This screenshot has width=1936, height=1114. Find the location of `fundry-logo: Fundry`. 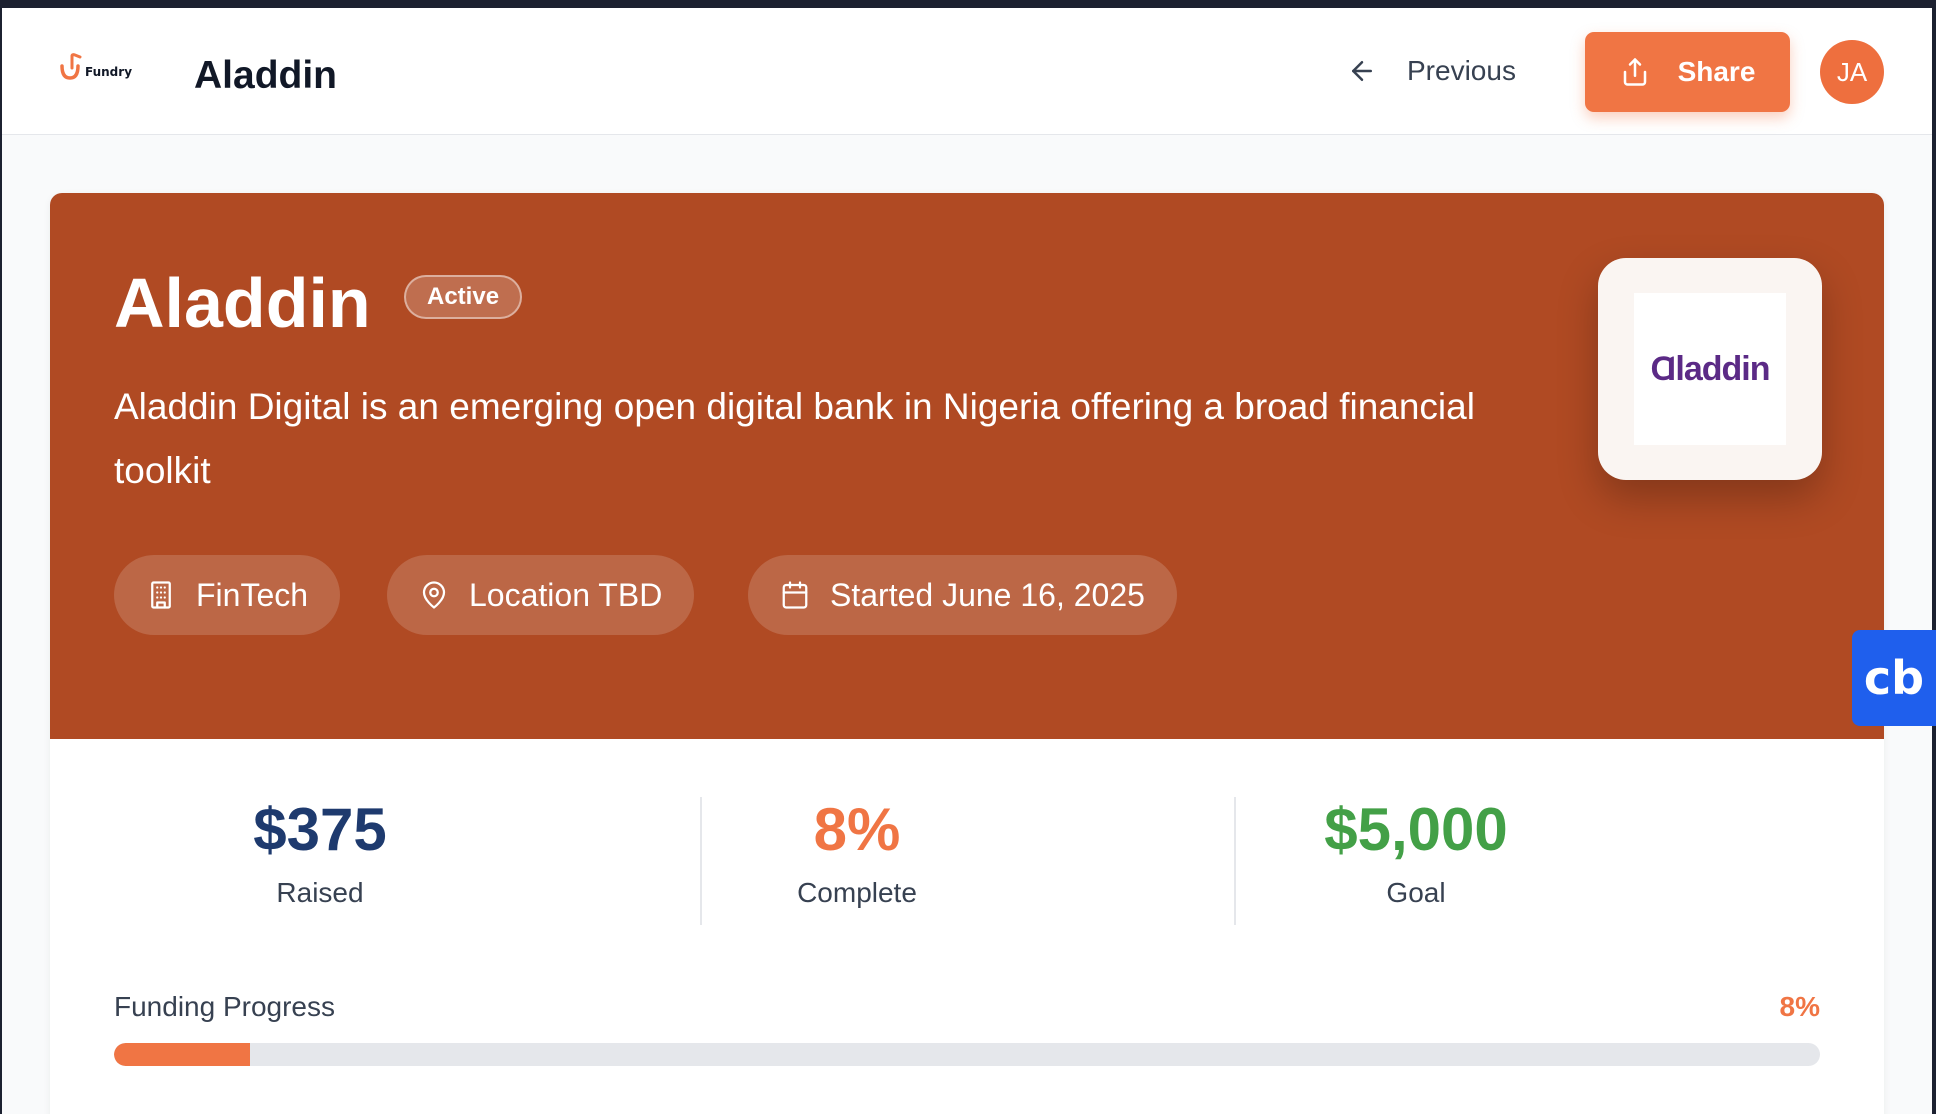

fundry-logo: Fundry is located at coordinates (95, 67).